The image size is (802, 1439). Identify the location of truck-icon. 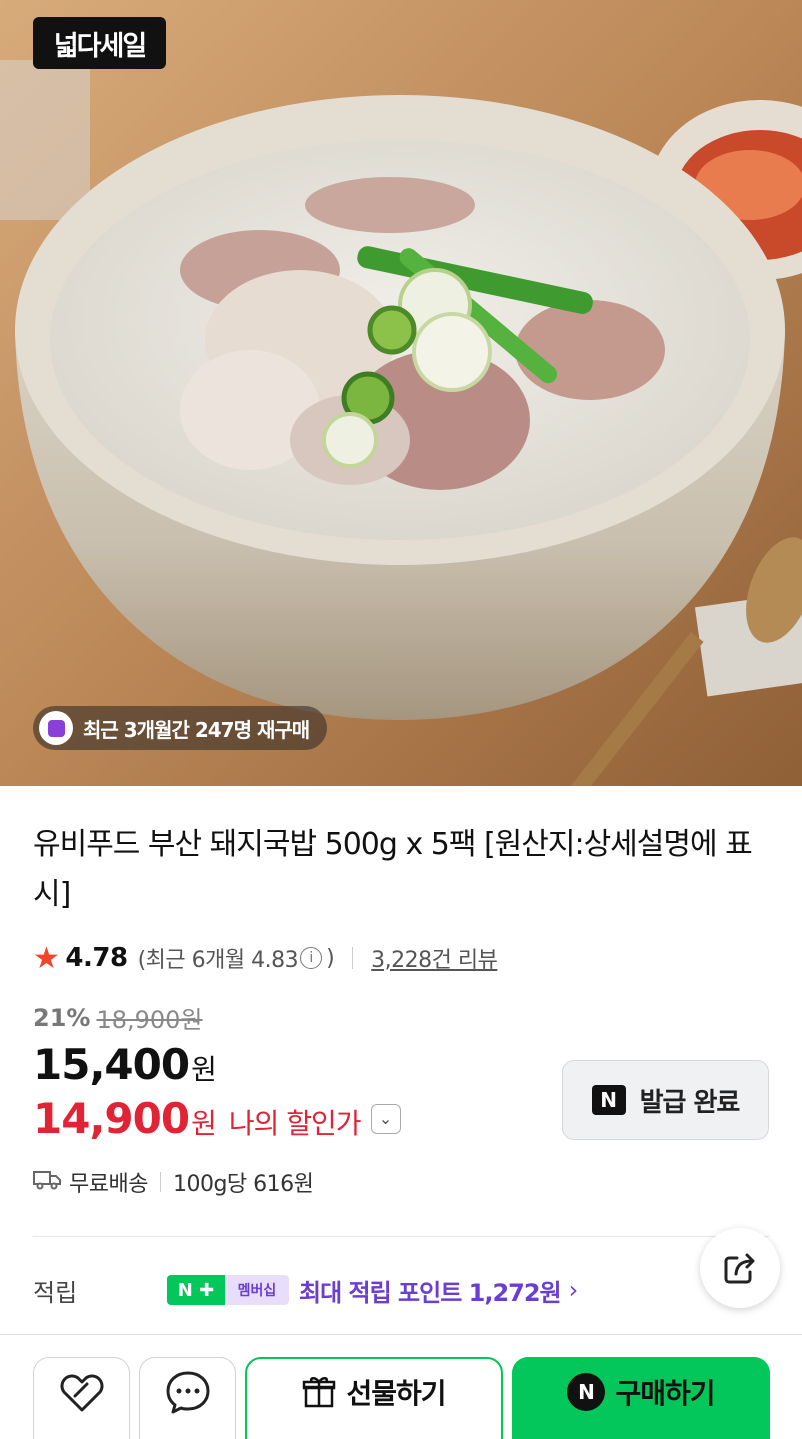
(47, 1182).